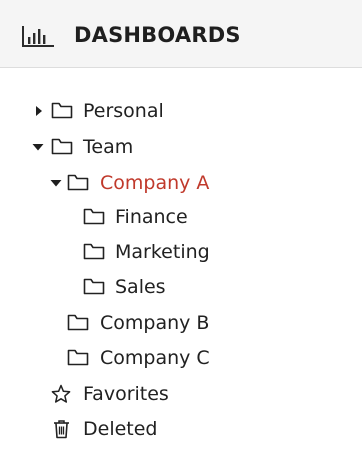 Image resolution: width=362 pixels, height=472 pixels. Describe the element at coordinates (157, 35) in the screenshot. I see `panel-title: DASHBOARDS` at that location.